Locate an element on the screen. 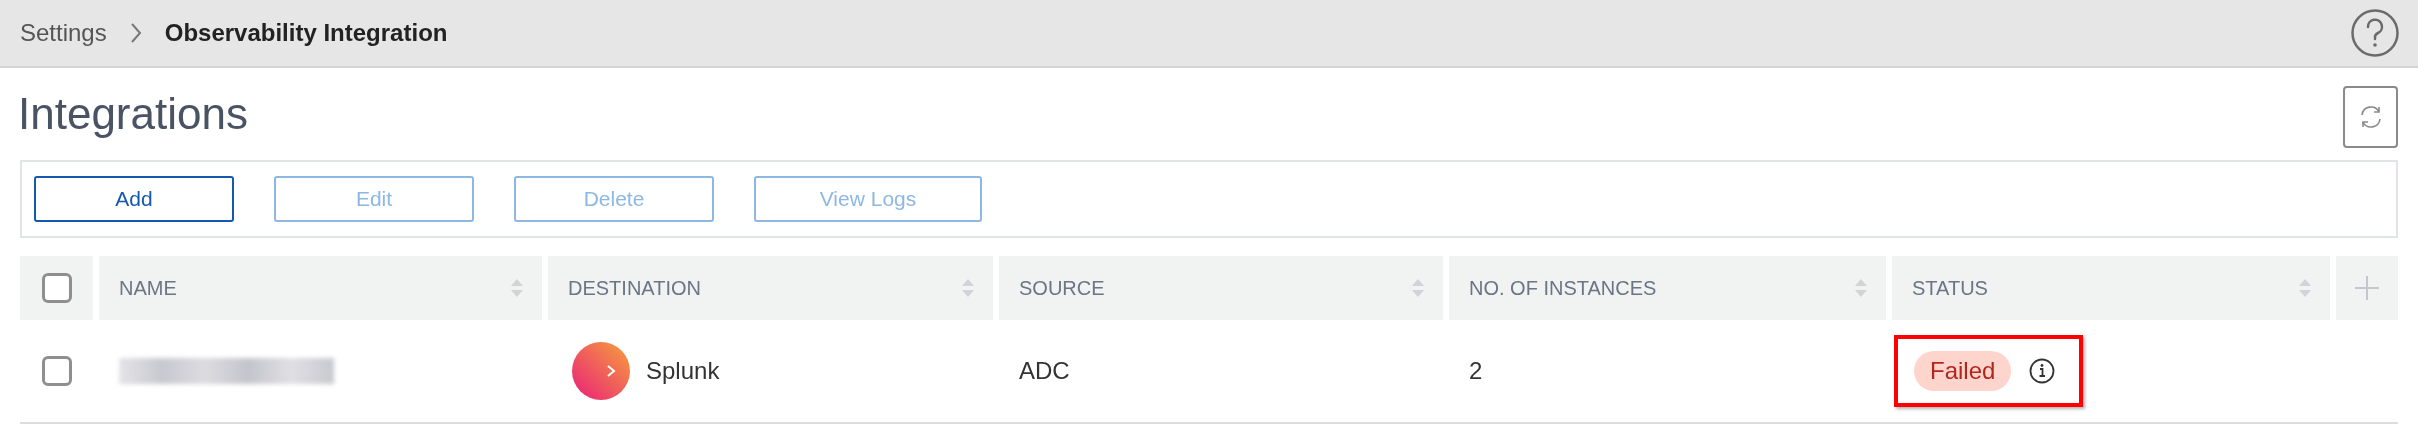 This screenshot has height=438, width=2418. destination-text: Splunk is located at coordinates (683, 371).